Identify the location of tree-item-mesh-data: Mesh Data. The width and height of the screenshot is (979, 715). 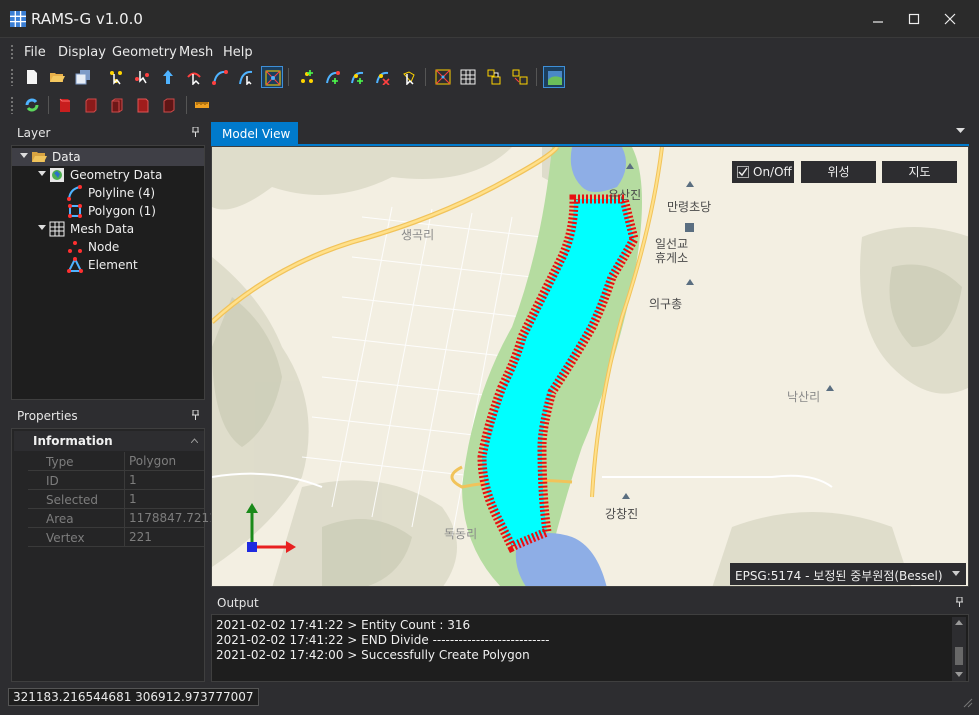
(108, 229).